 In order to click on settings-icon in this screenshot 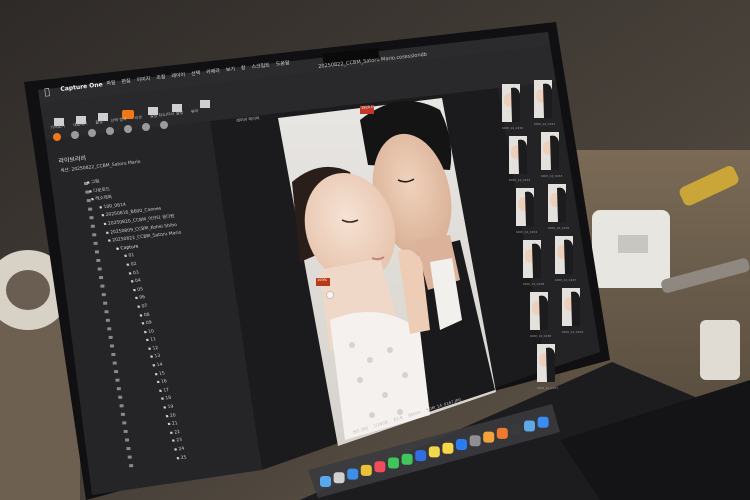, I will do `click(475, 441)`.